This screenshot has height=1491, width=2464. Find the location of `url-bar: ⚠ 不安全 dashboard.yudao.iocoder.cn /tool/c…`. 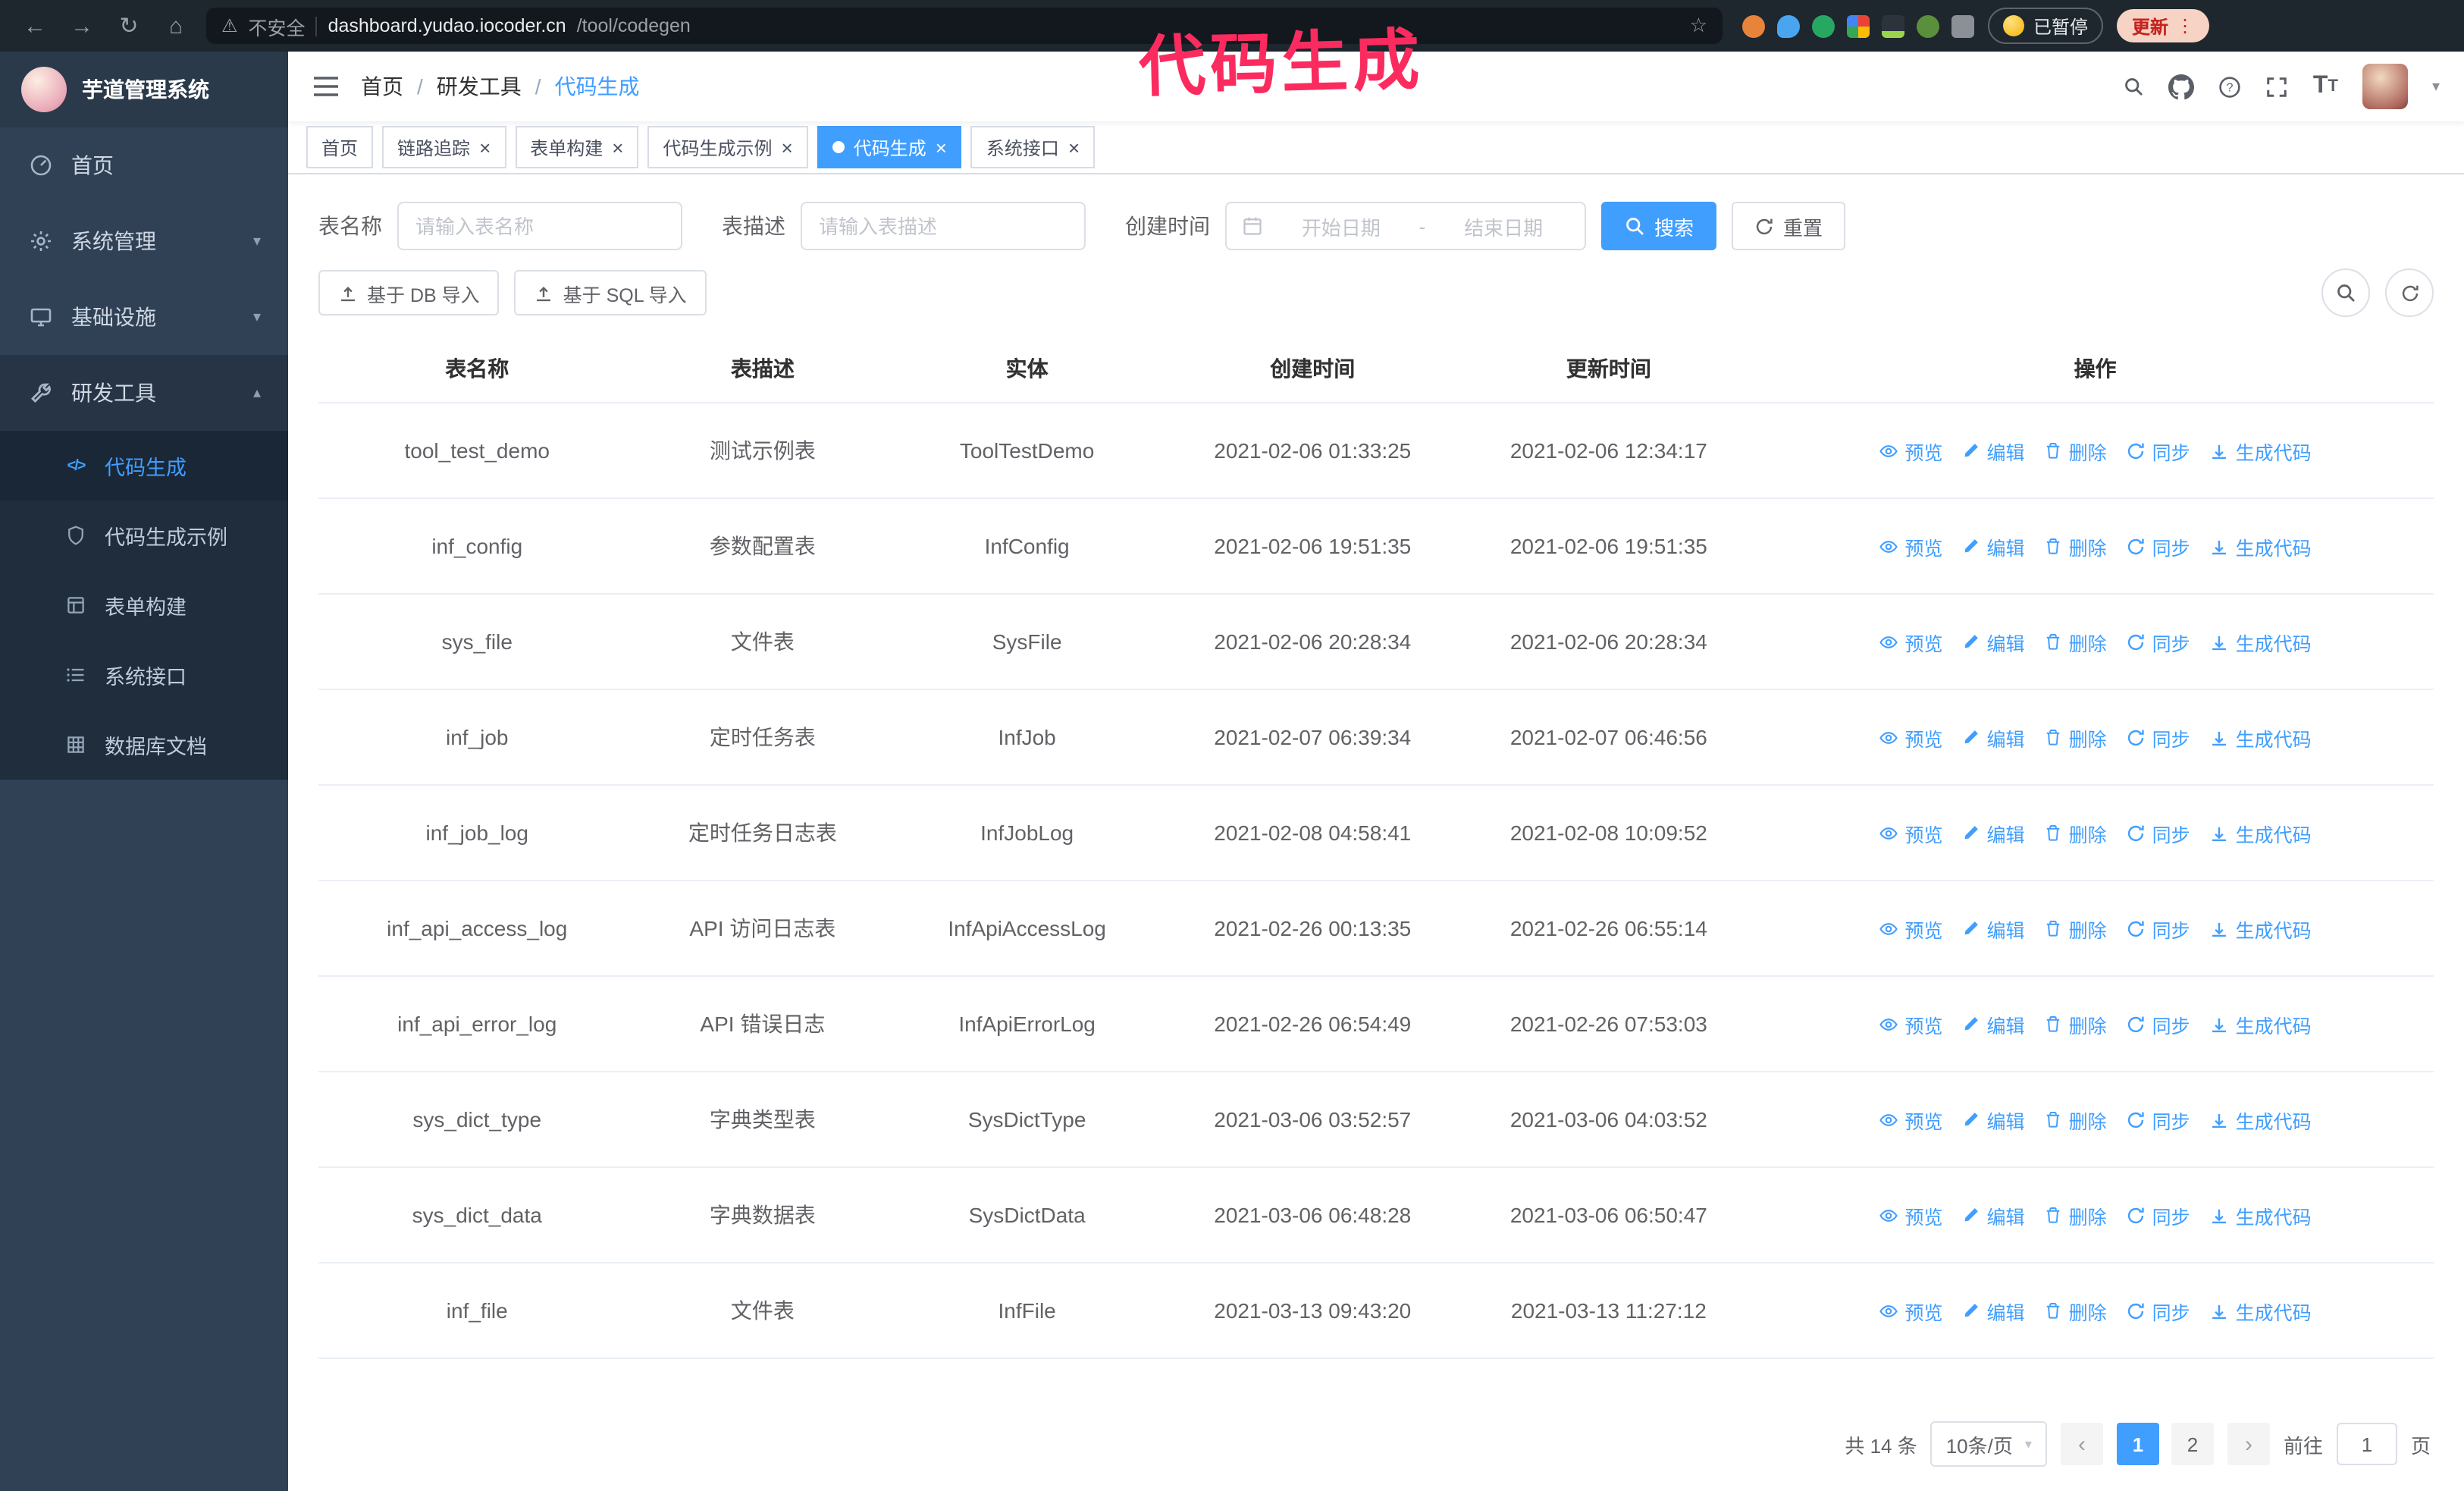

url-bar: ⚠ 不安全 dashboard.yudao.iocoder.cn /tool/c… is located at coordinates (964, 26).